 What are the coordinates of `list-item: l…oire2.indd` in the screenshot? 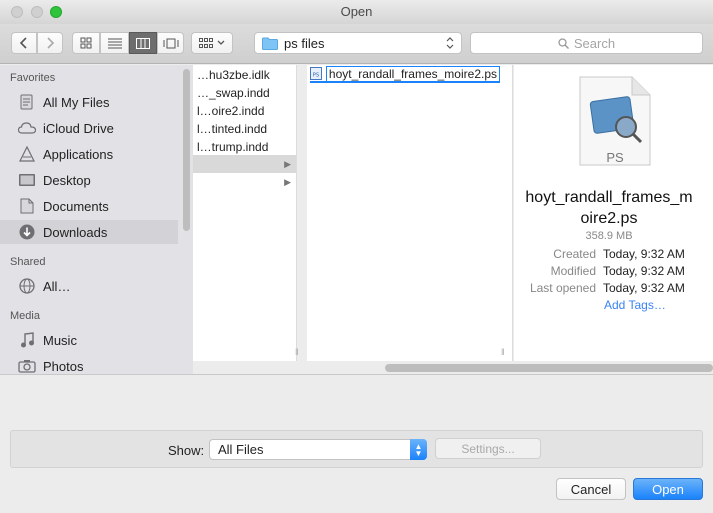 It's located at (230, 111).